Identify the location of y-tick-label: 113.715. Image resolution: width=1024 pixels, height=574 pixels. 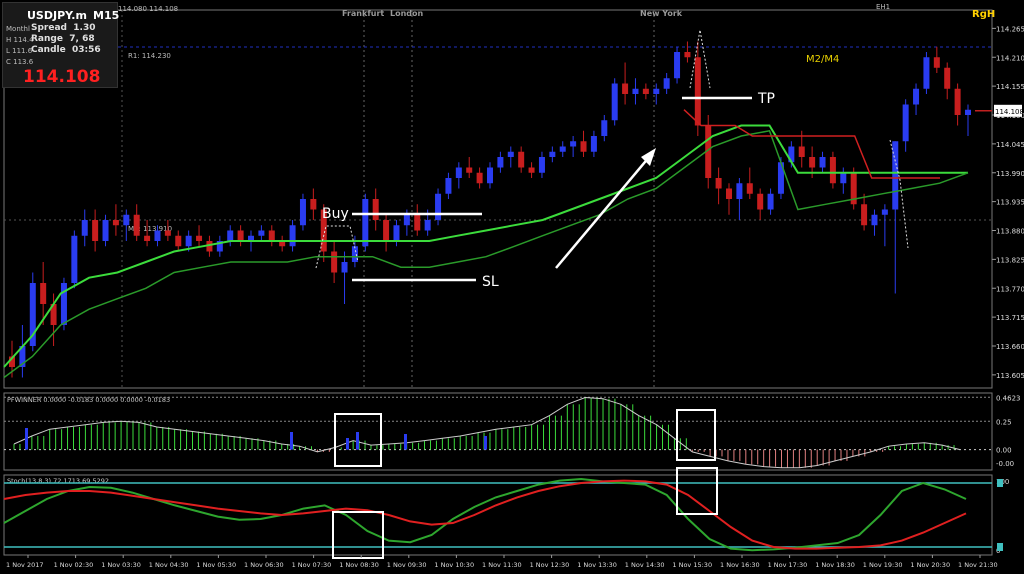
(1010, 318).